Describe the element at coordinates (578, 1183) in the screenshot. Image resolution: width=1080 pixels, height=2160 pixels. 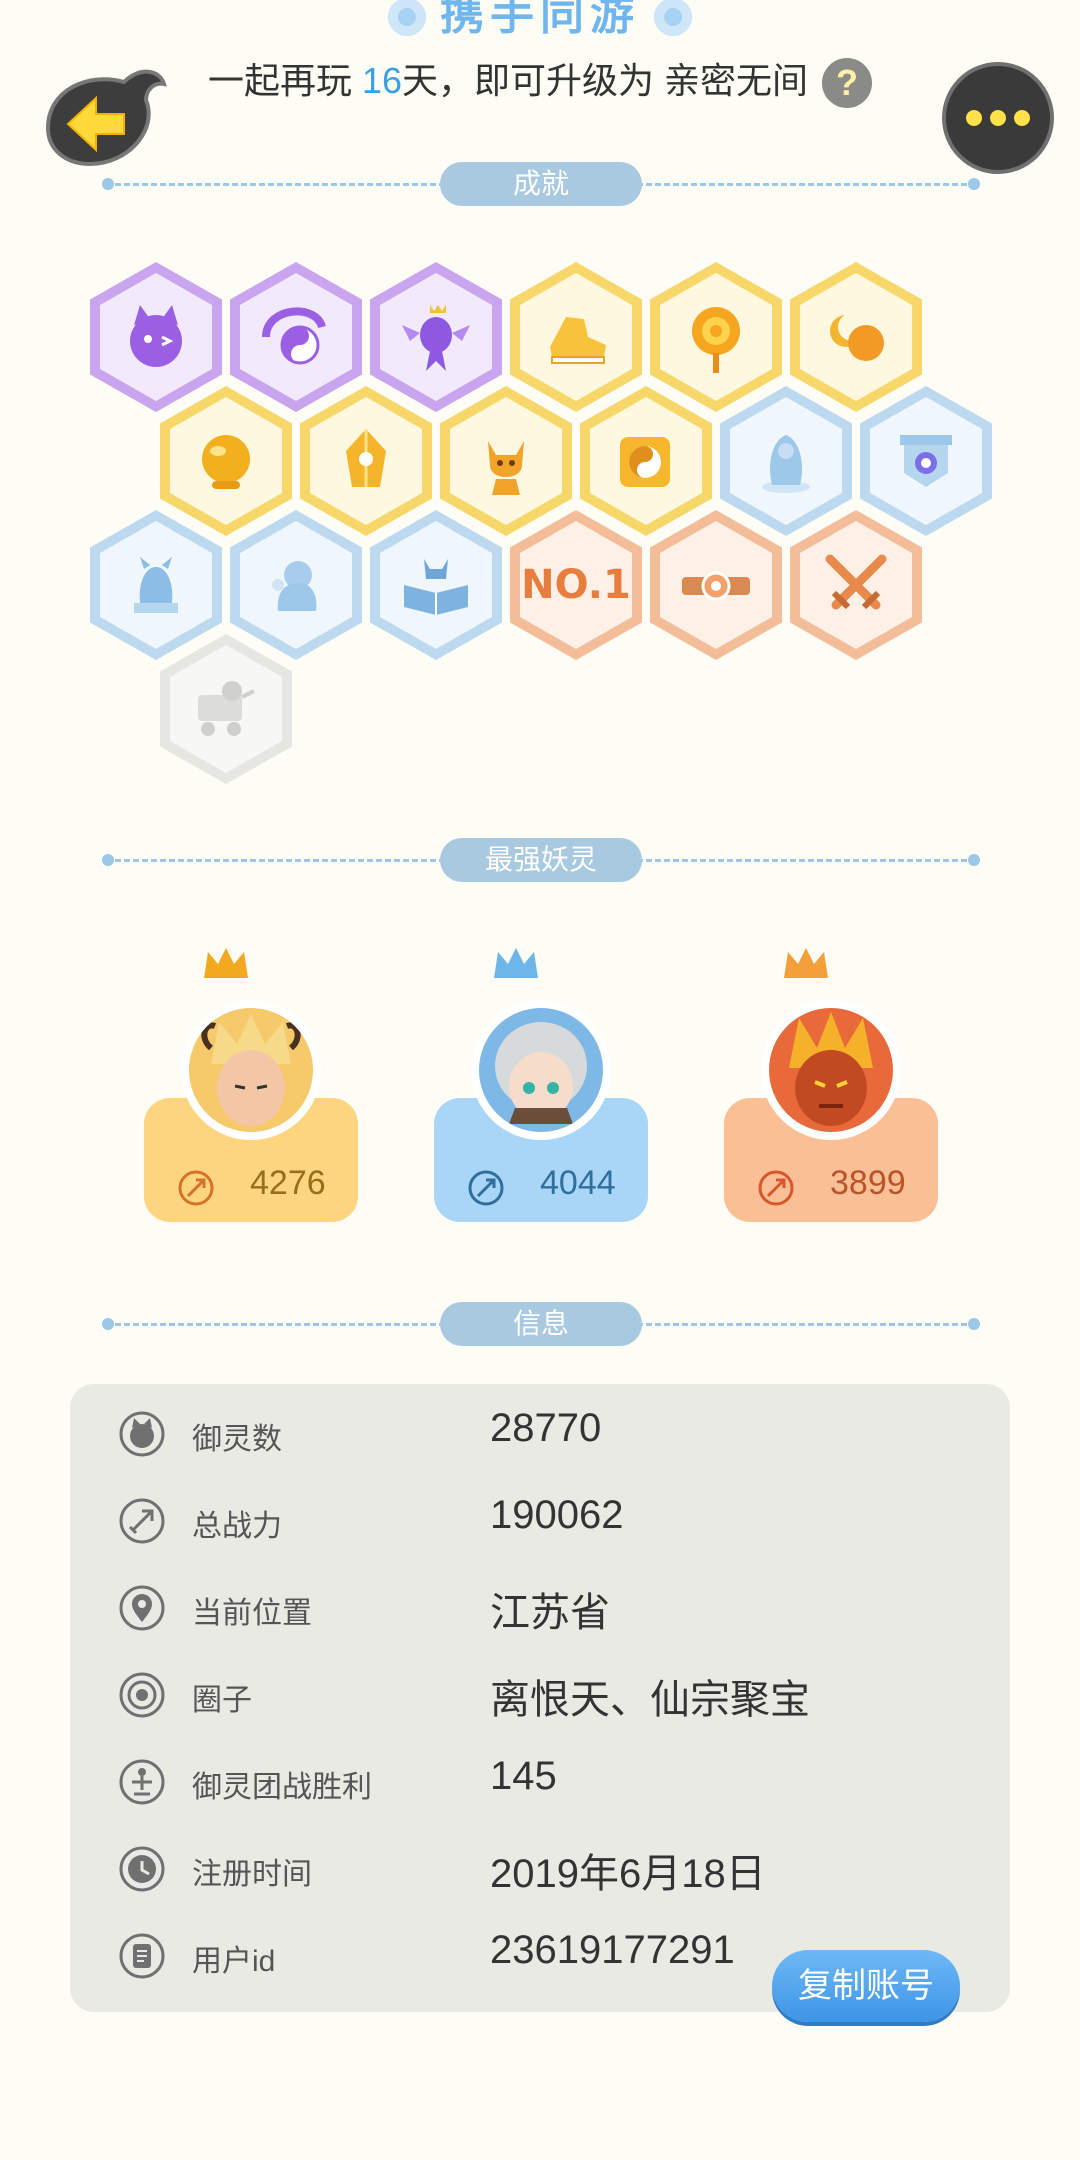
I see `spirit-power: 4044` at that location.